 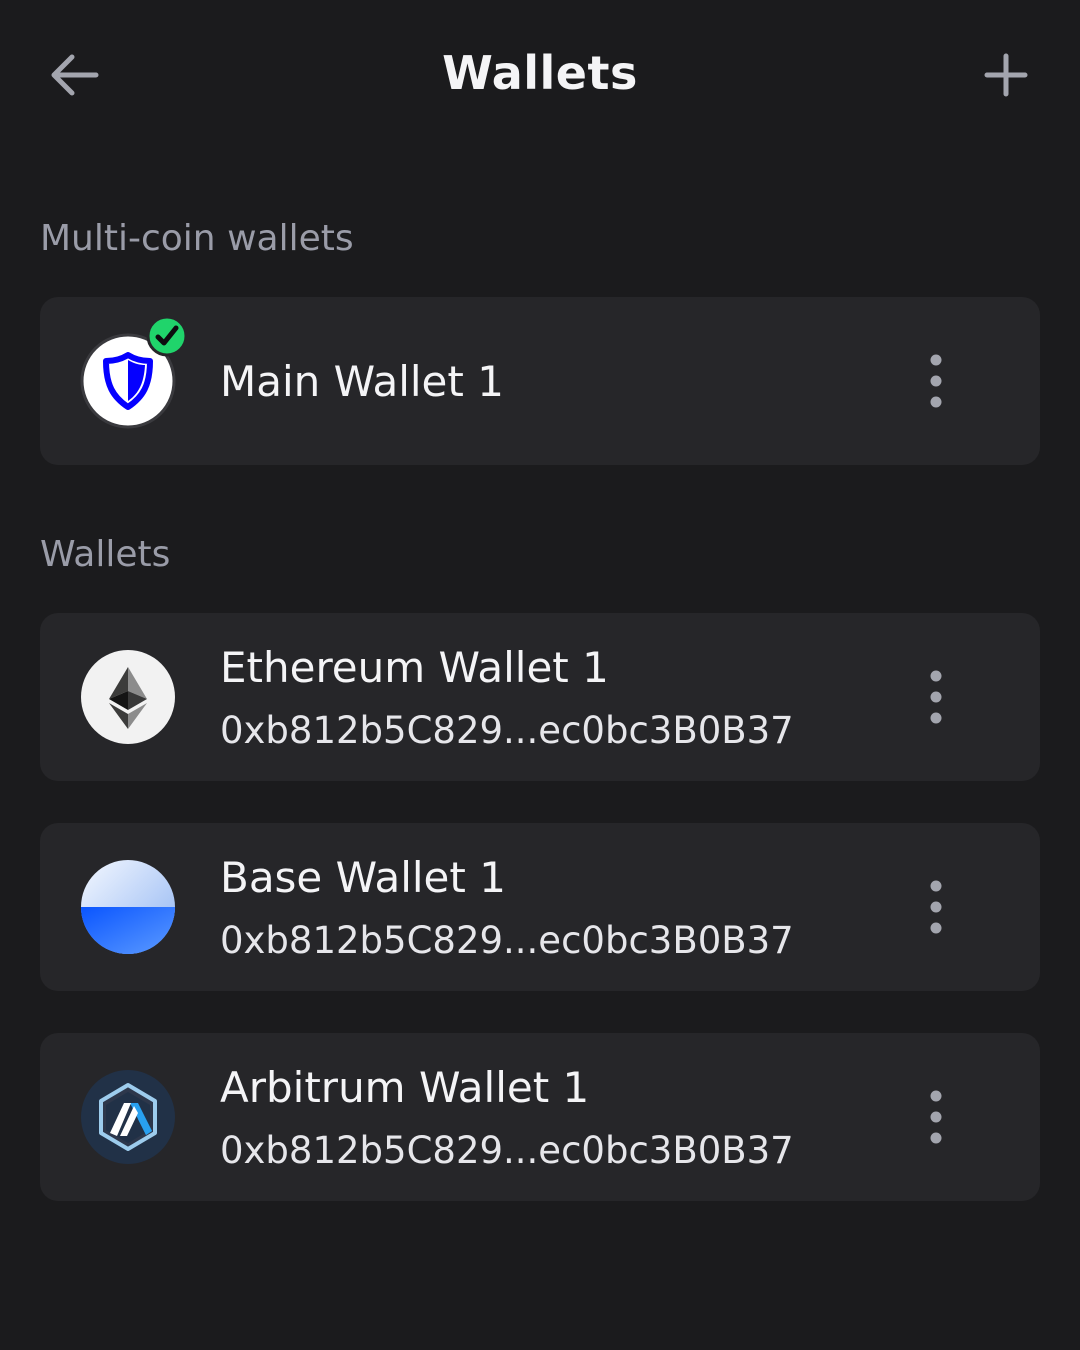 I want to click on selected-check-icon, so click(x=167, y=336).